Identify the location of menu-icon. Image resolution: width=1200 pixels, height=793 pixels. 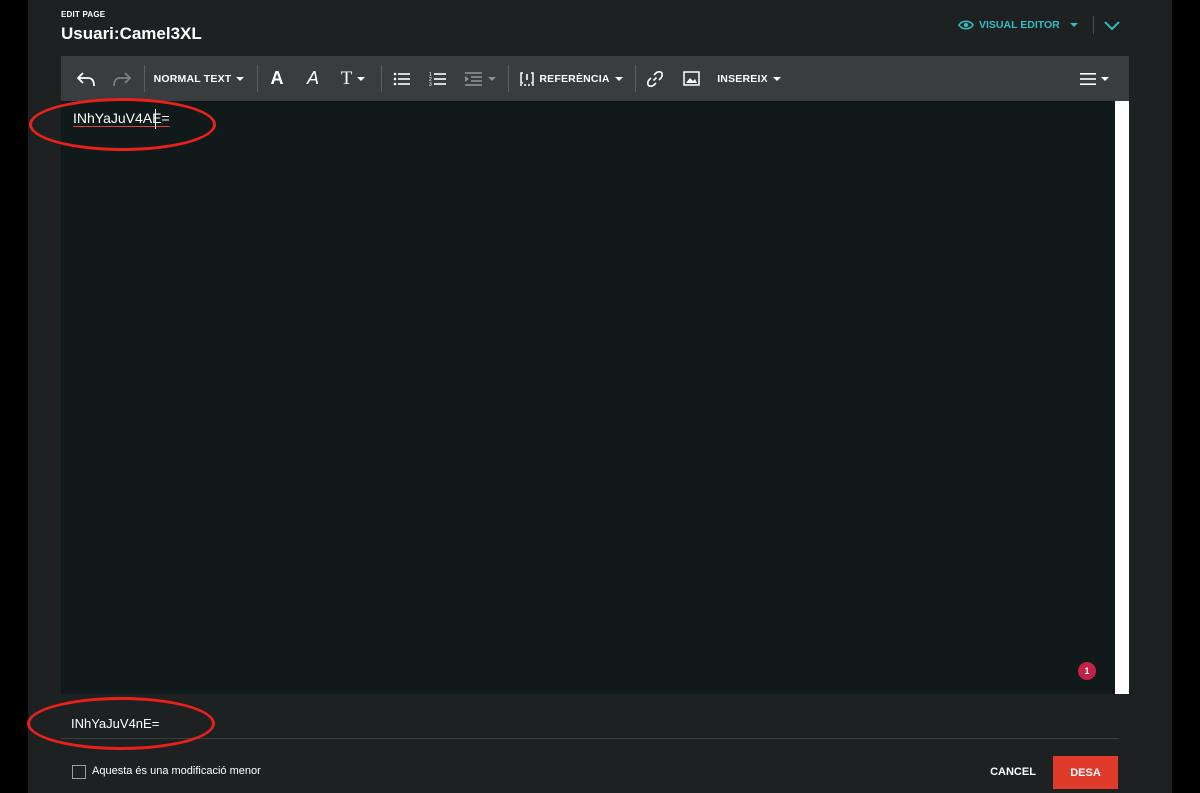
(1087, 78).